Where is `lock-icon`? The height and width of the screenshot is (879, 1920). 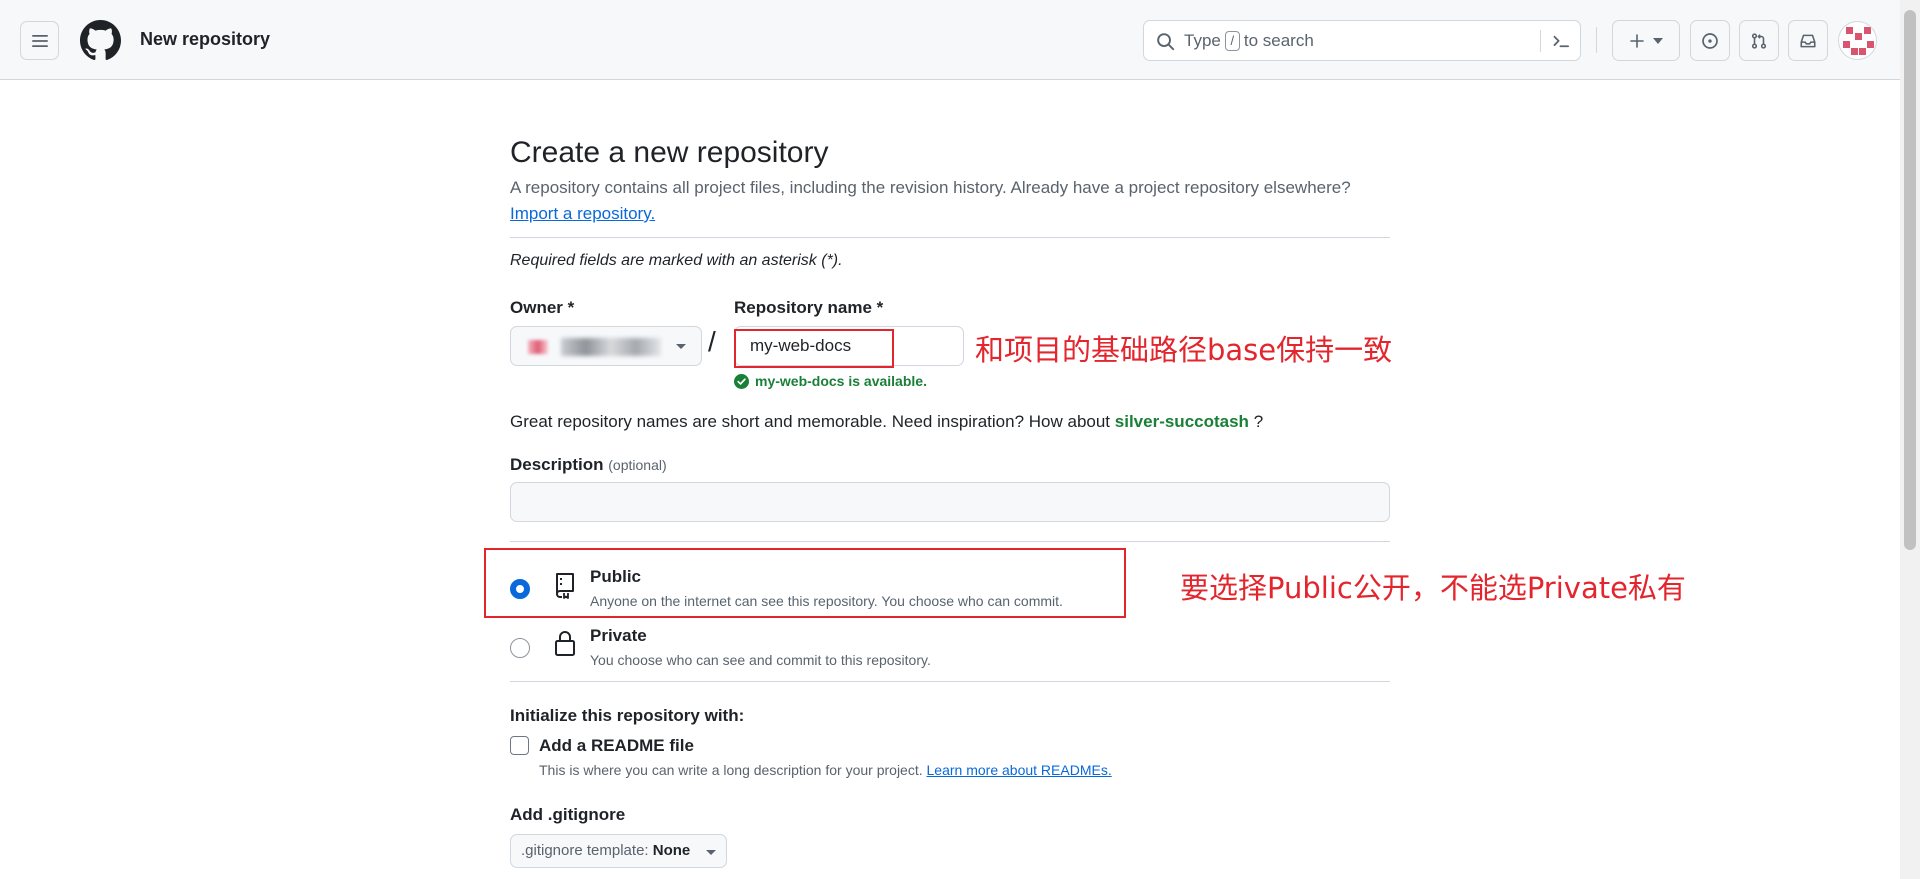
lock-icon is located at coordinates (565, 643).